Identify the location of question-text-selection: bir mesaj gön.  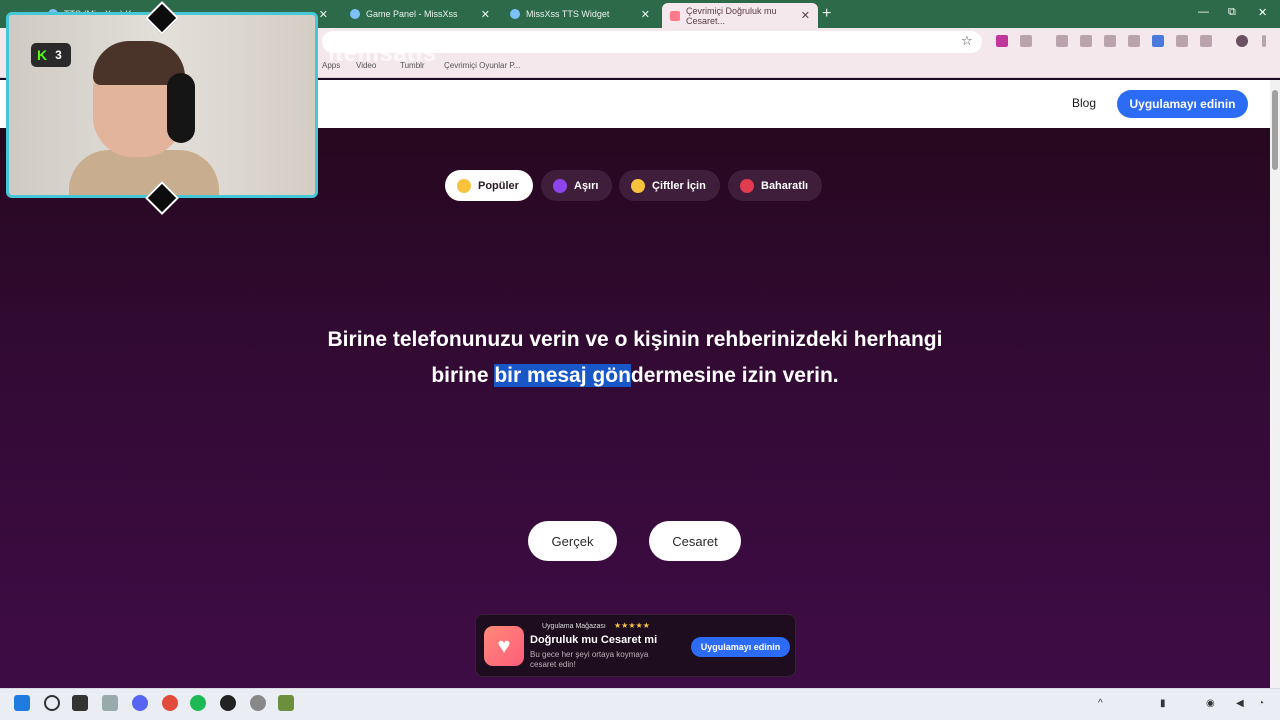
(562, 375).